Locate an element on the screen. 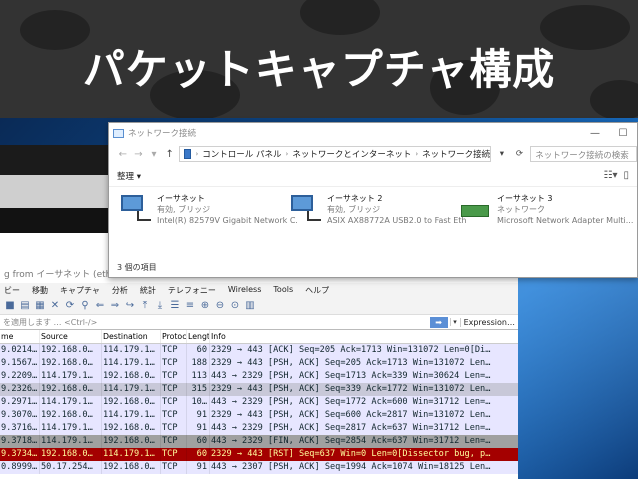 This screenshot has height=479, width=638. breadcrumb-network-connections: ネットワーク接続 is located at coordinates (456, 154).